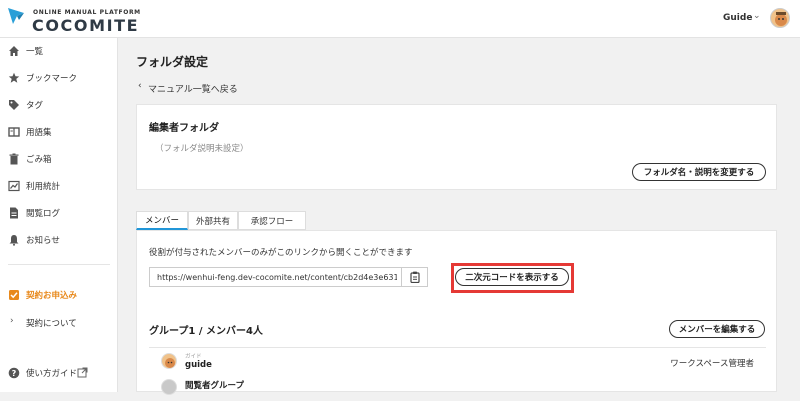 This screenshot has width=800, height=401. What do you see at coordinates (52, 79) in the screenshot?
I see `sidebar-item-label: ブックマーク` at bounding box center [52, 79].